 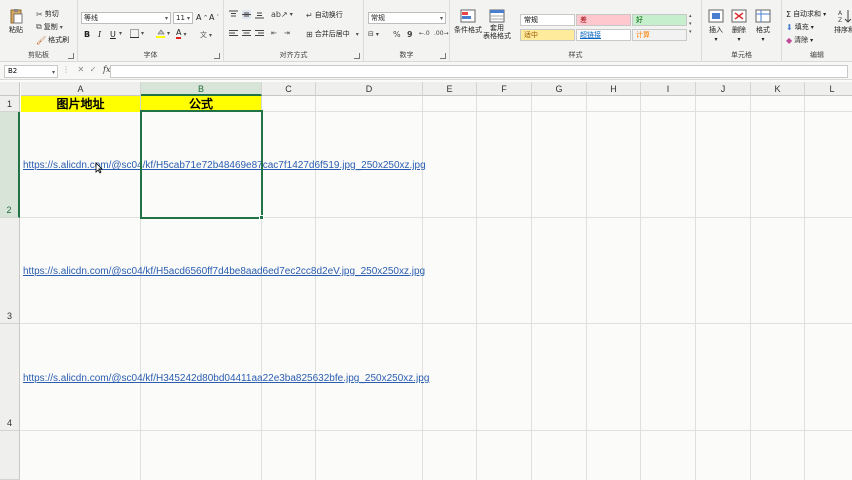 What do you see at coordinates (201, 164) in the screenshot?
I see `active-cell-border` at bounding box center [201, 164].